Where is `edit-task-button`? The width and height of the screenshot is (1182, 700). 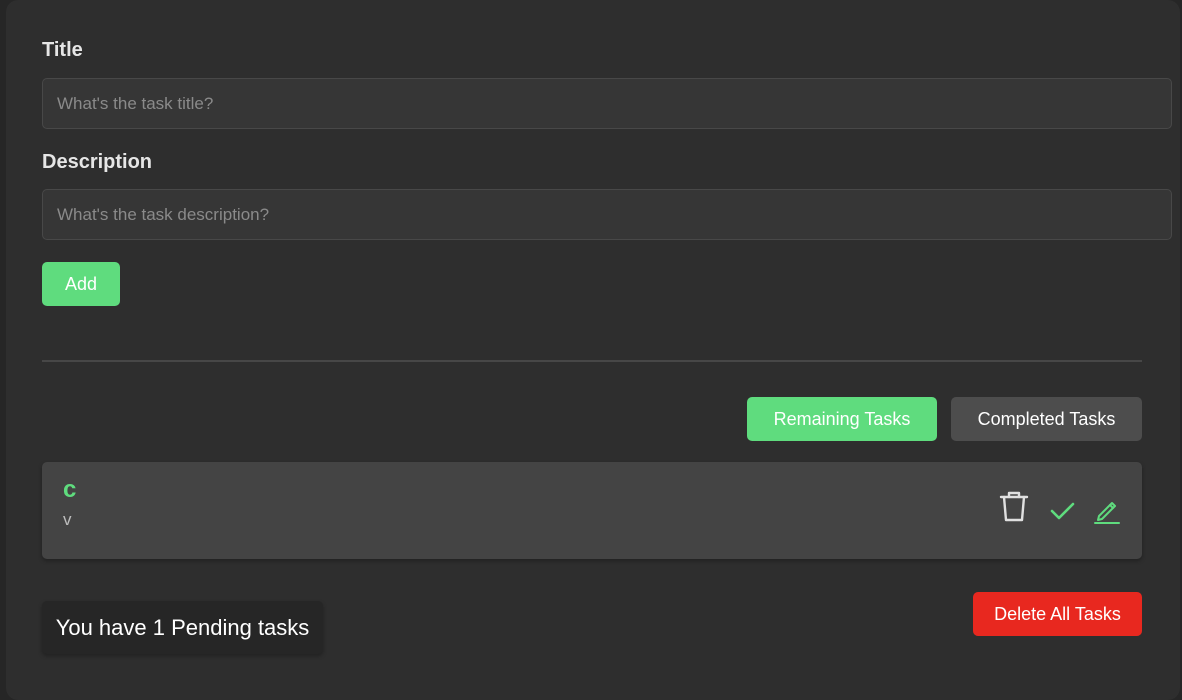
edit-task-button is located at coordinates (1107, 511).